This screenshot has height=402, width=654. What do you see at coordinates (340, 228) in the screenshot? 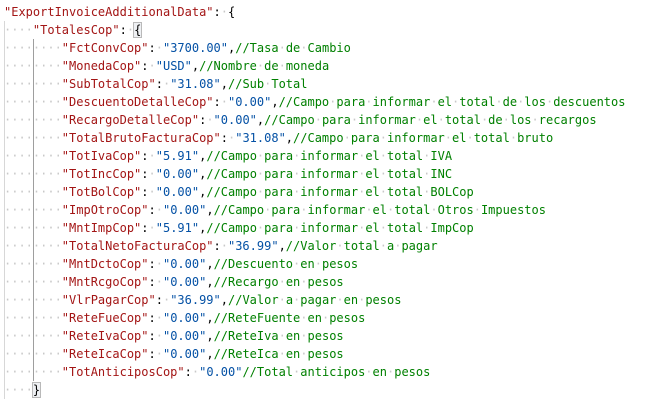
I see `comment: //Campo·para·informar·el·total·ImpCop` at bounding box center [340, 228].